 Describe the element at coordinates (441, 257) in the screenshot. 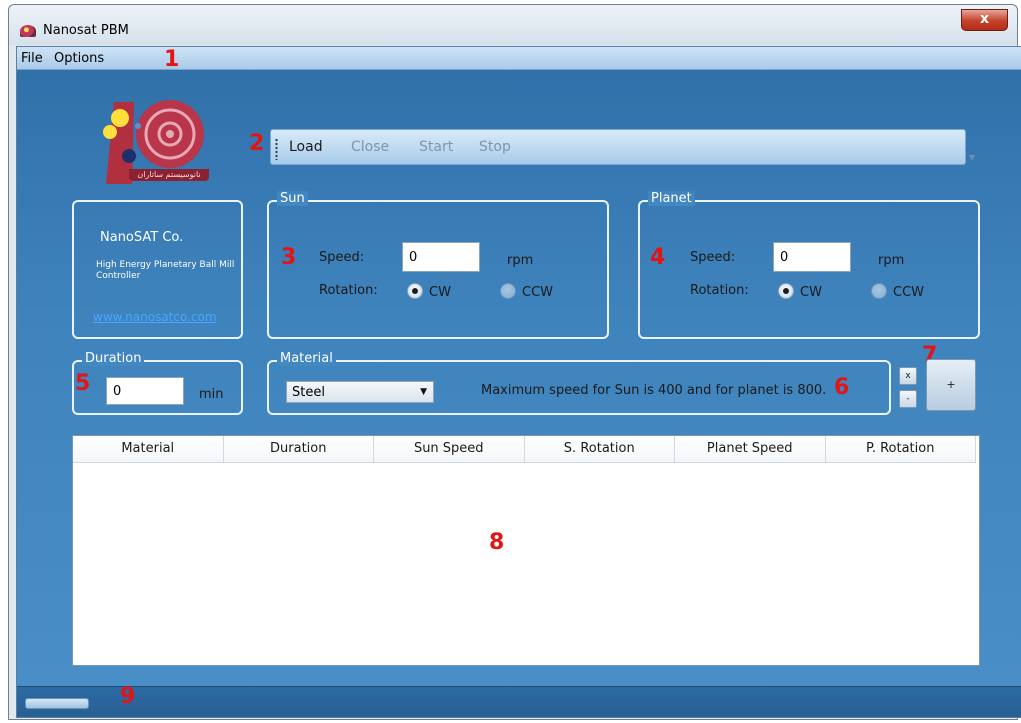

I see `sun-speed-input` at that location.